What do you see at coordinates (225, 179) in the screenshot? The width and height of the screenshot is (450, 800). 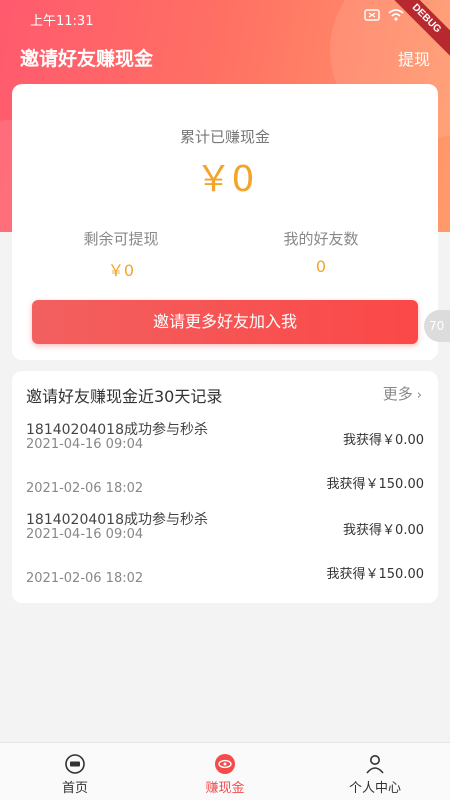 I see `total-earned-amount: ￥0` at bounding box center [225, 179].